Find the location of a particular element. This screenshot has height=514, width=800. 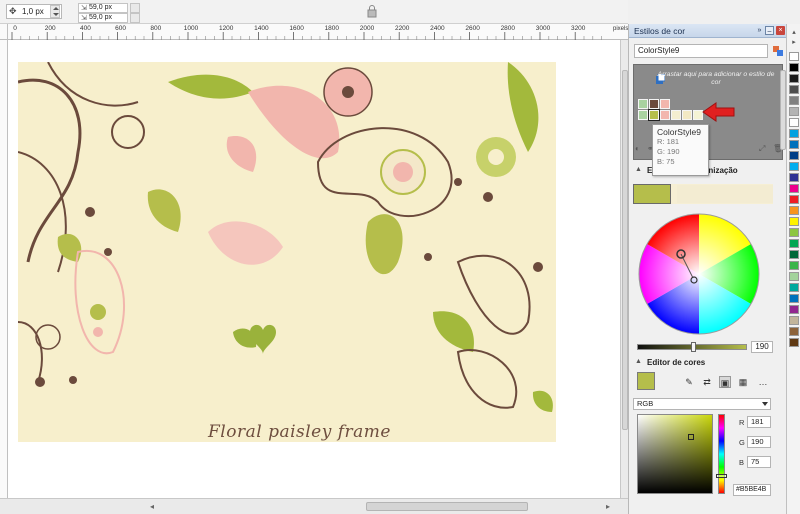

horizontal-scrollbar: ◂ ▸ is located at coordinates (314, 506).